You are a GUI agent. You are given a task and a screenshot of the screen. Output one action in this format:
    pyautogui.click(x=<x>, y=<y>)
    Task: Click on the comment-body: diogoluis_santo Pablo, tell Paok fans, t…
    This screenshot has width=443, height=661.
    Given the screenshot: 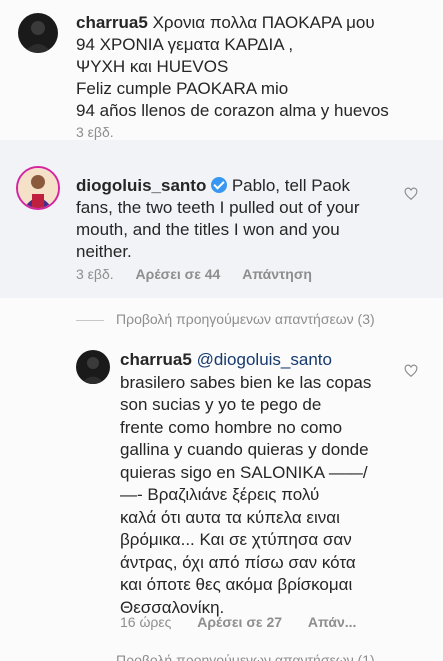 What is the action you would take?
    pyautogui.click(x=218, y=219)
    